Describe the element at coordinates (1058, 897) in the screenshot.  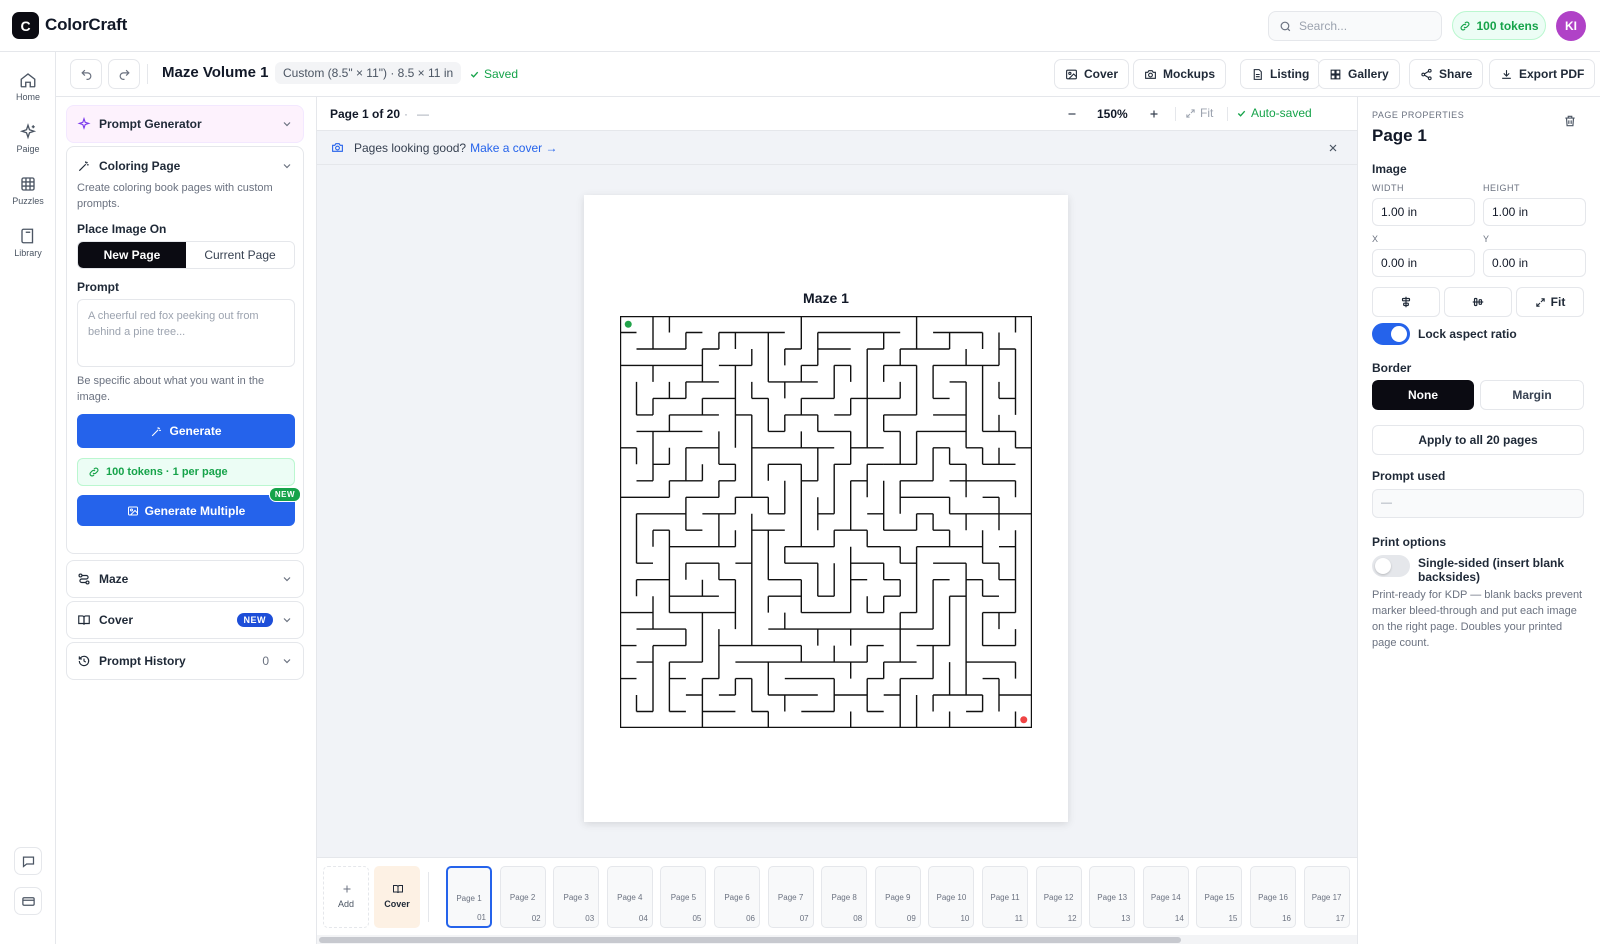
I see `page-thumbnail: Page 12 12` at that location.